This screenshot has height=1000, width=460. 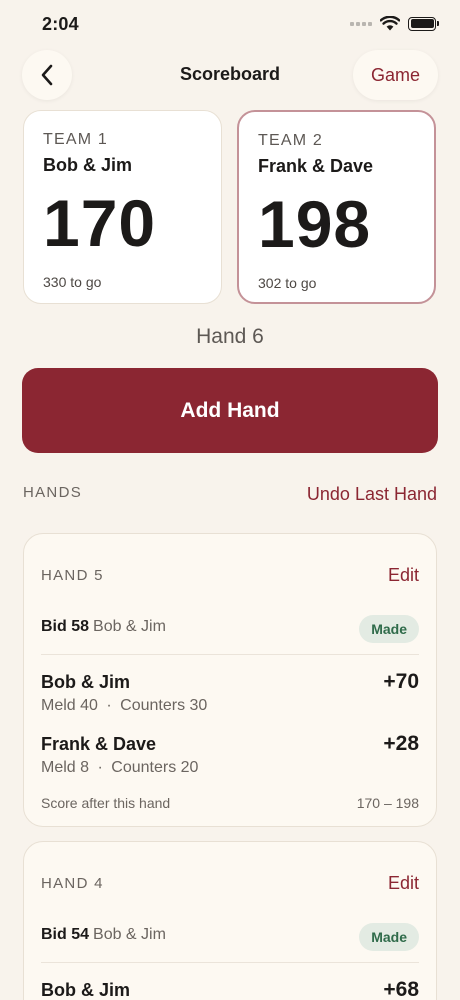 I want to click on bid-summary: Bid 54 Bob & Jim, so click(x=103, y=935).